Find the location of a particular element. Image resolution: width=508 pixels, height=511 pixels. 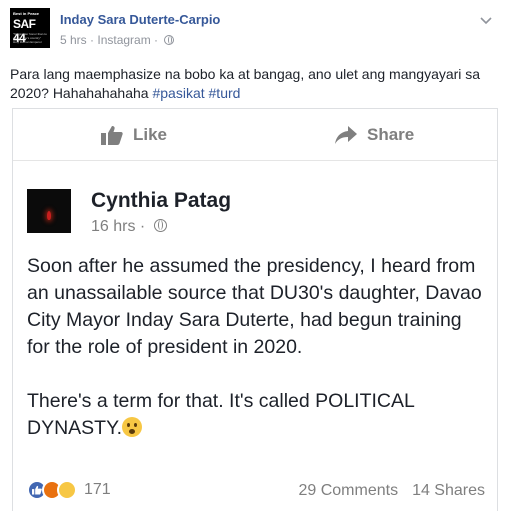

haha-reaction-icon is located at coordinates (67, 490).